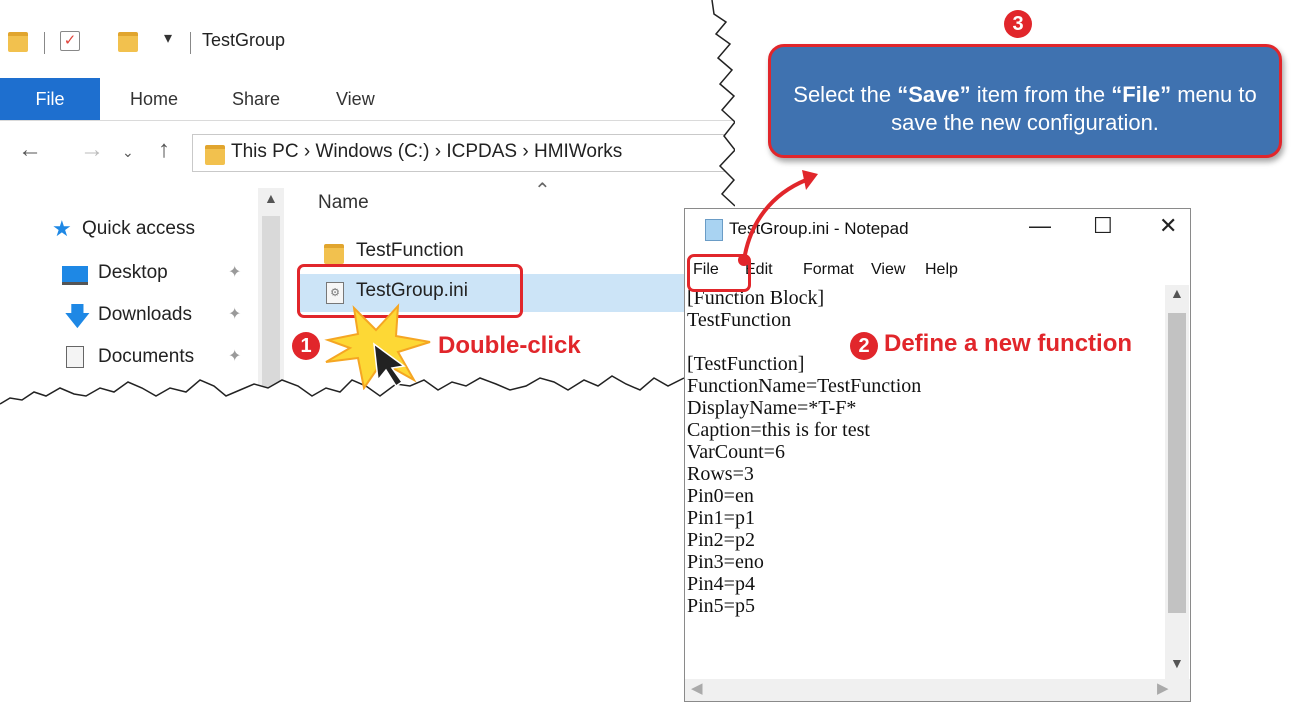 The height and width of the screenshot is (702, 1296). I want to click on step-1-label: Double-click, so click(509, 345).